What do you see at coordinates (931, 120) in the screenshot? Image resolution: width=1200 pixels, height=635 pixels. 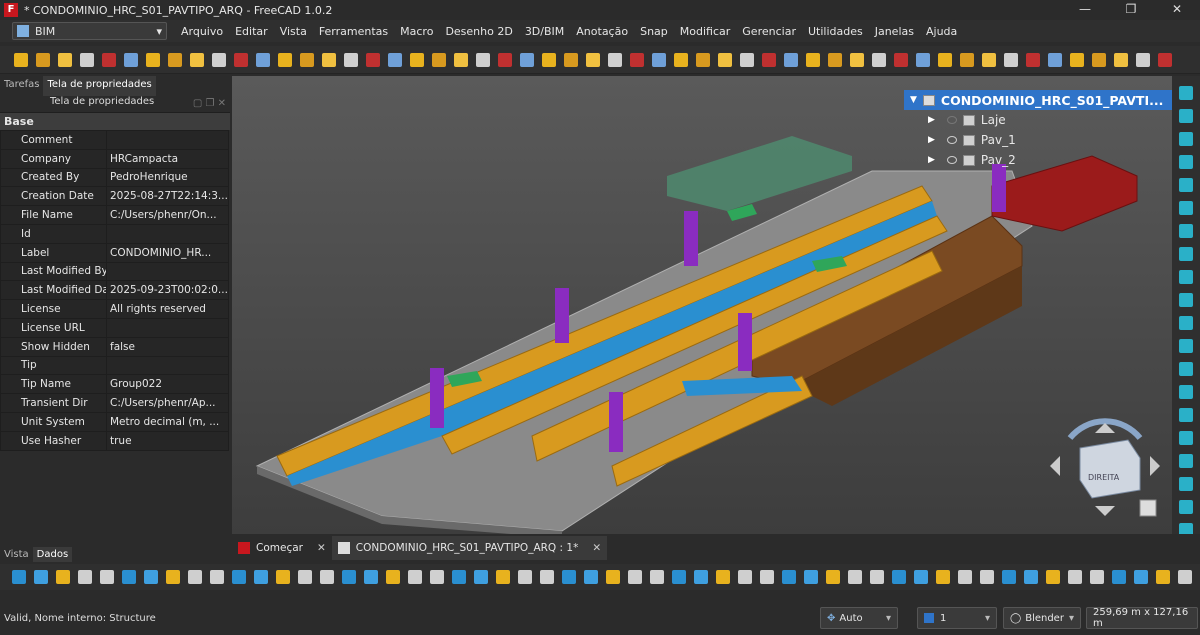 I see `expand-arrow-icon: ▶` at bounding box center [931, 120].